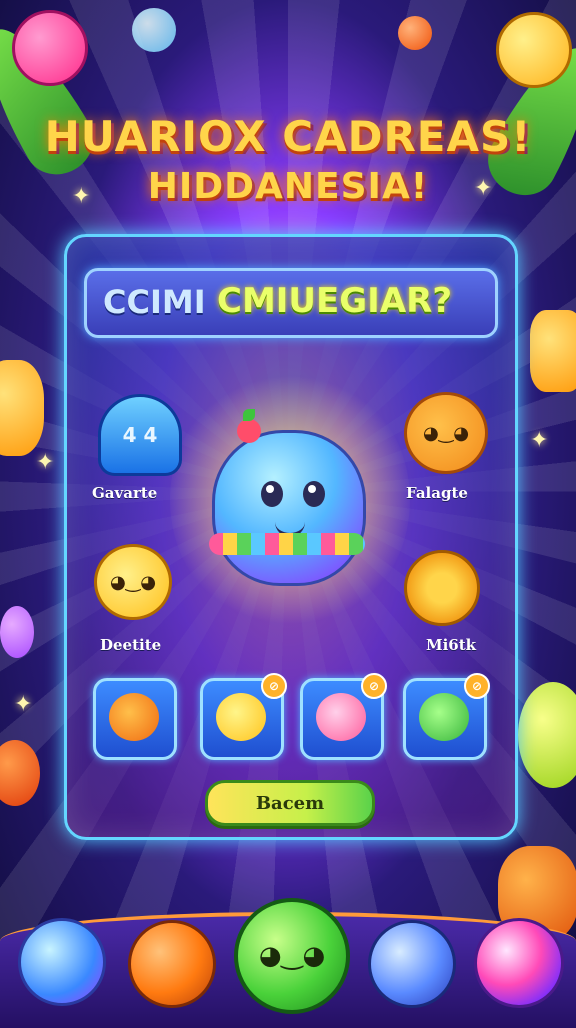  Describe the element at coordinates (553, 351) in the screenshot. I see `cheese-slice-right` at that location.